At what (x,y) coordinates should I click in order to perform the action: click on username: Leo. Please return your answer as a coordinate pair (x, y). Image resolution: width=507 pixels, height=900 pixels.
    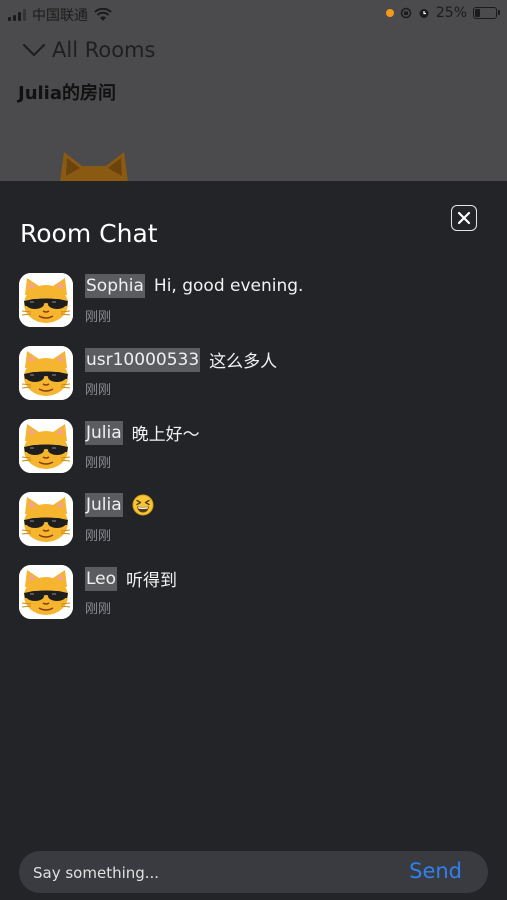
    Looking at the image, I should click on (101, 578).